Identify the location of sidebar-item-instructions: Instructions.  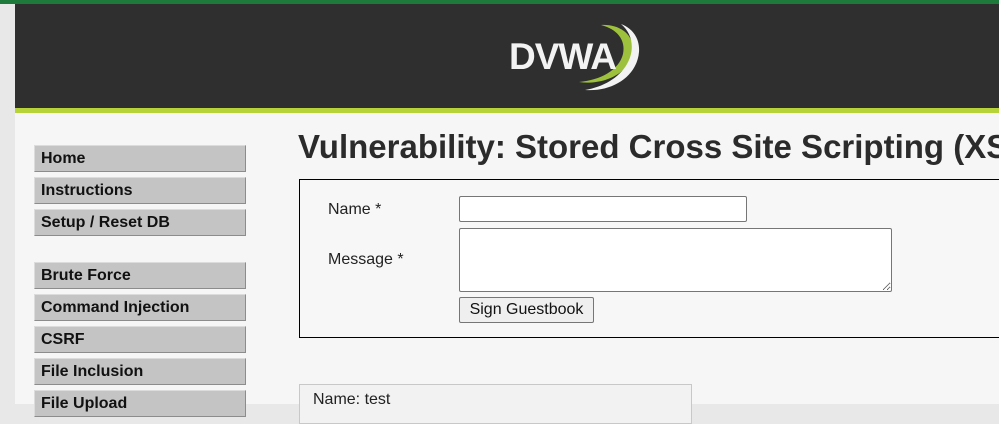
(140, 190).